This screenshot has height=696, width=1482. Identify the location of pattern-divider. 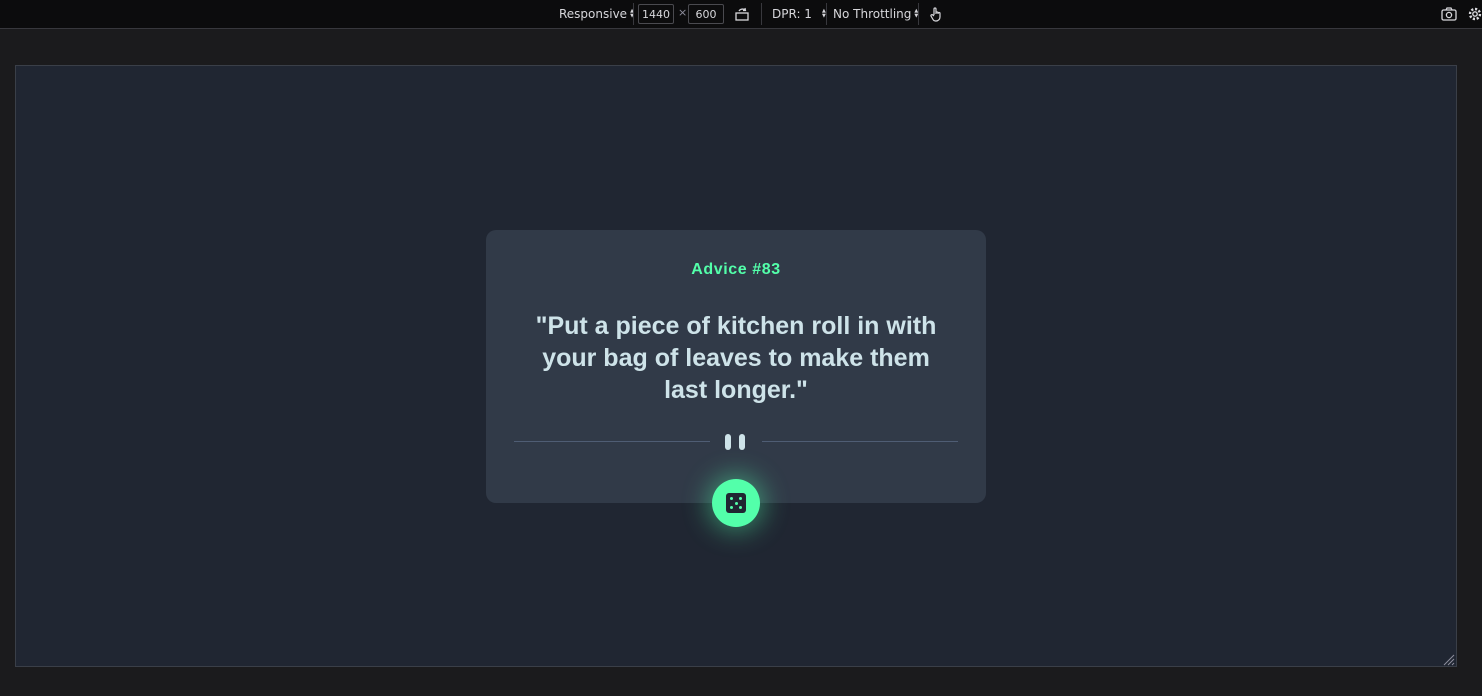
(736, 442).